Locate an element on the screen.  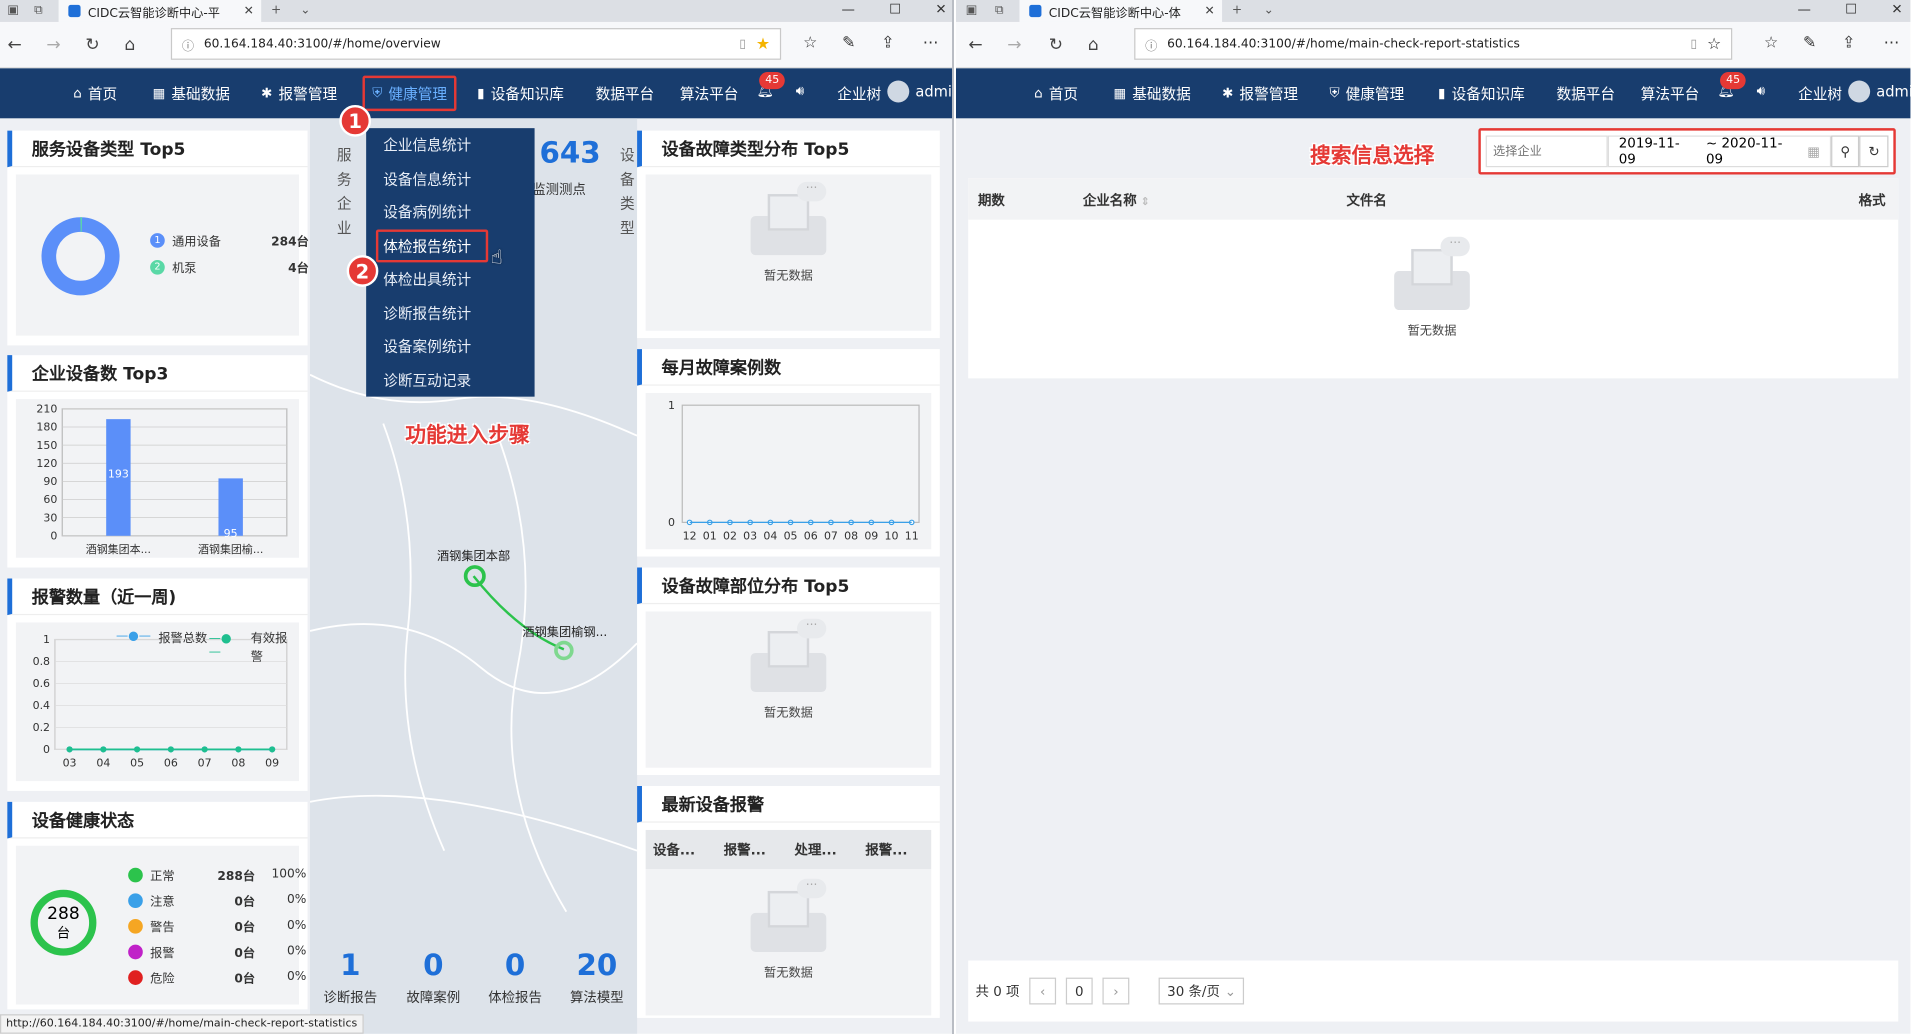
monthly-line-chart: 0112 01 02 03 04 05 06 07 08 09 10 11 is located at coordinates (794, 470).